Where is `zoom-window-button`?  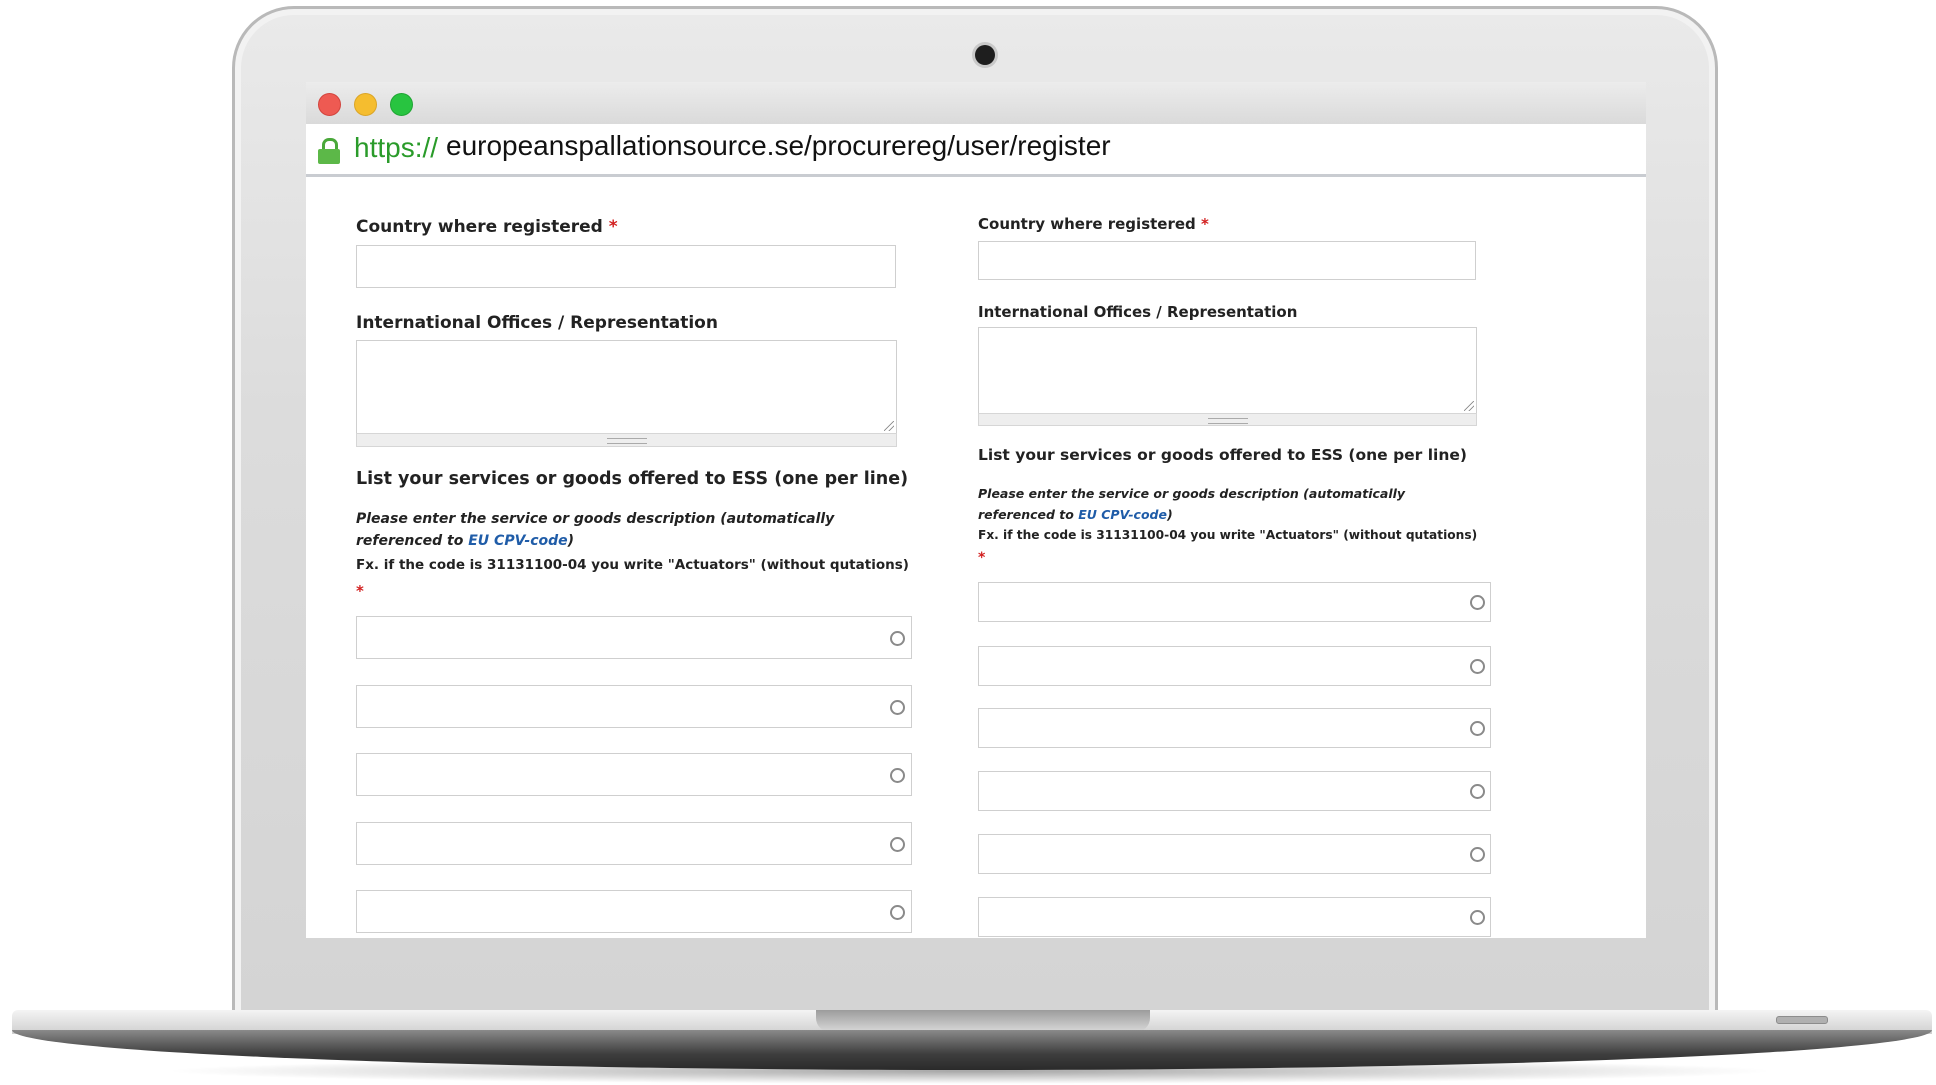
zoom-window-button is located at coordinates (401, 104).